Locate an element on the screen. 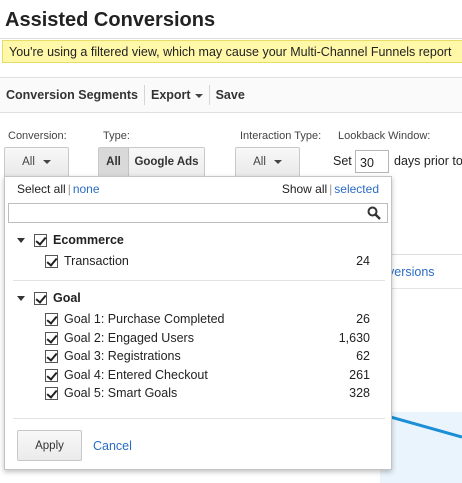 This screenshot has width=462, height=483. item-label: Transaction is located at coordinates (96, 261).